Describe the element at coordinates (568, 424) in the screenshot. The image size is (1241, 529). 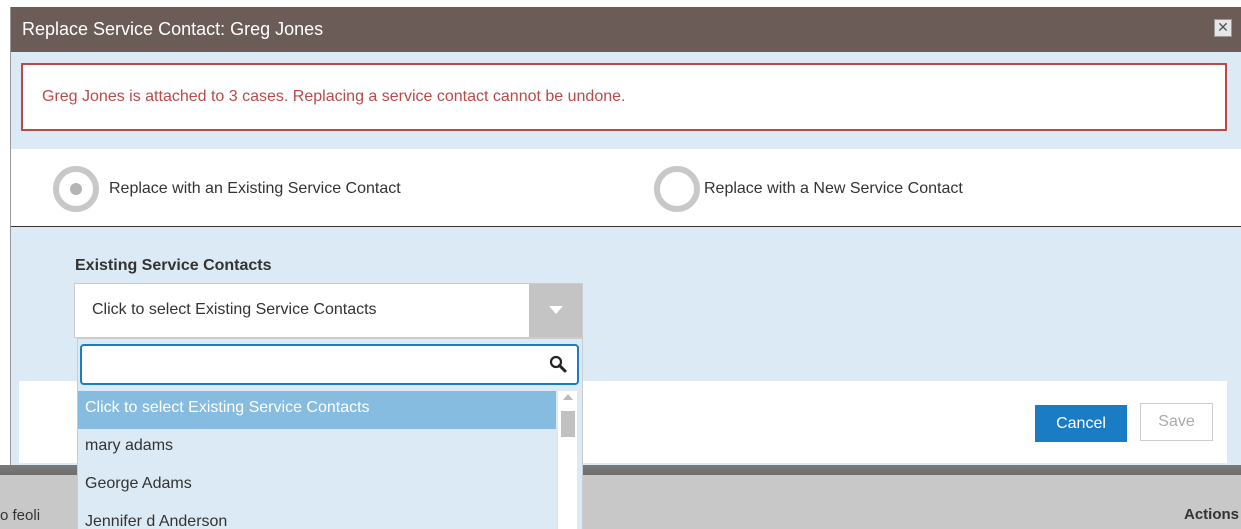
I see `scrollbar-thumb` at that location.